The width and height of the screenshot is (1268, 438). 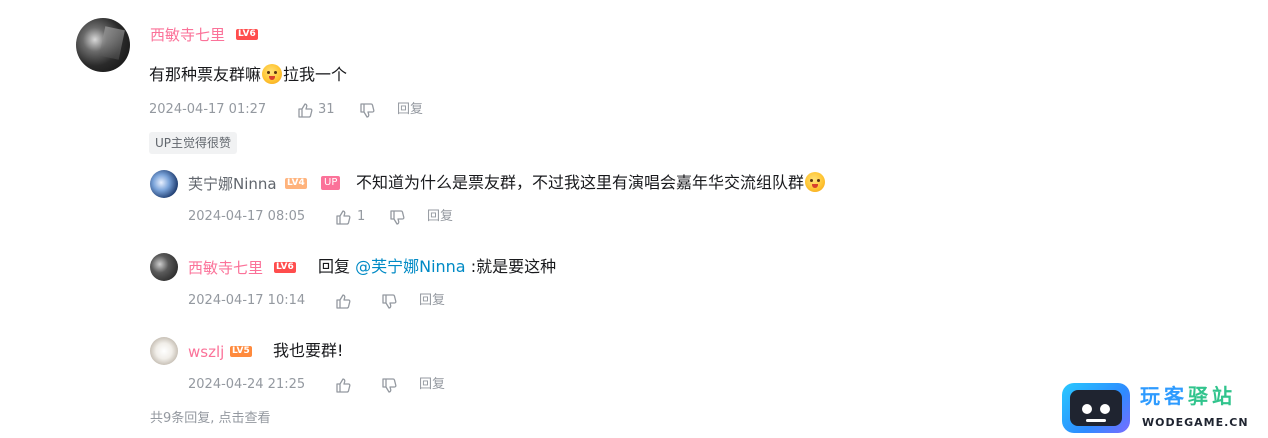 What do you see at coordinates (247, 384) in the screenshot?
I see `reply-date: 2024-04-24 21:25` at bounding box center [247, 384].